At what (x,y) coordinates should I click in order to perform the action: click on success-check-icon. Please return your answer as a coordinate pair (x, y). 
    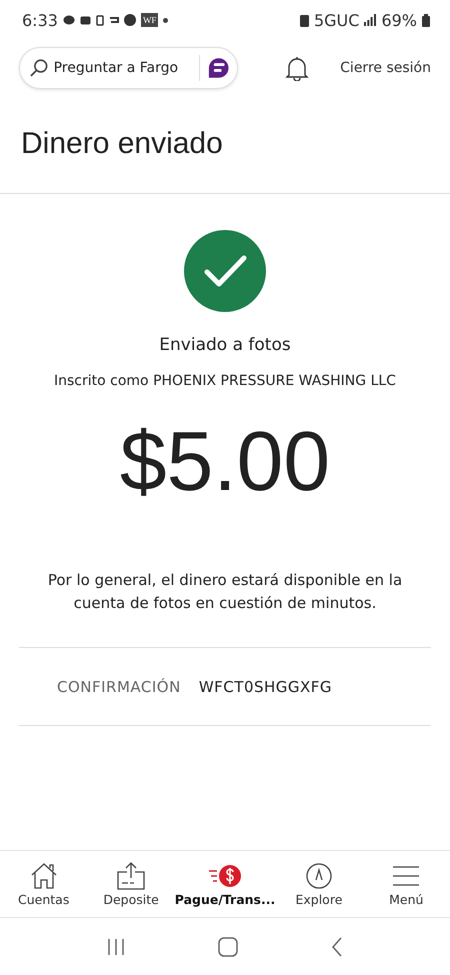
    Looking at the image, I should click on (225, 271).